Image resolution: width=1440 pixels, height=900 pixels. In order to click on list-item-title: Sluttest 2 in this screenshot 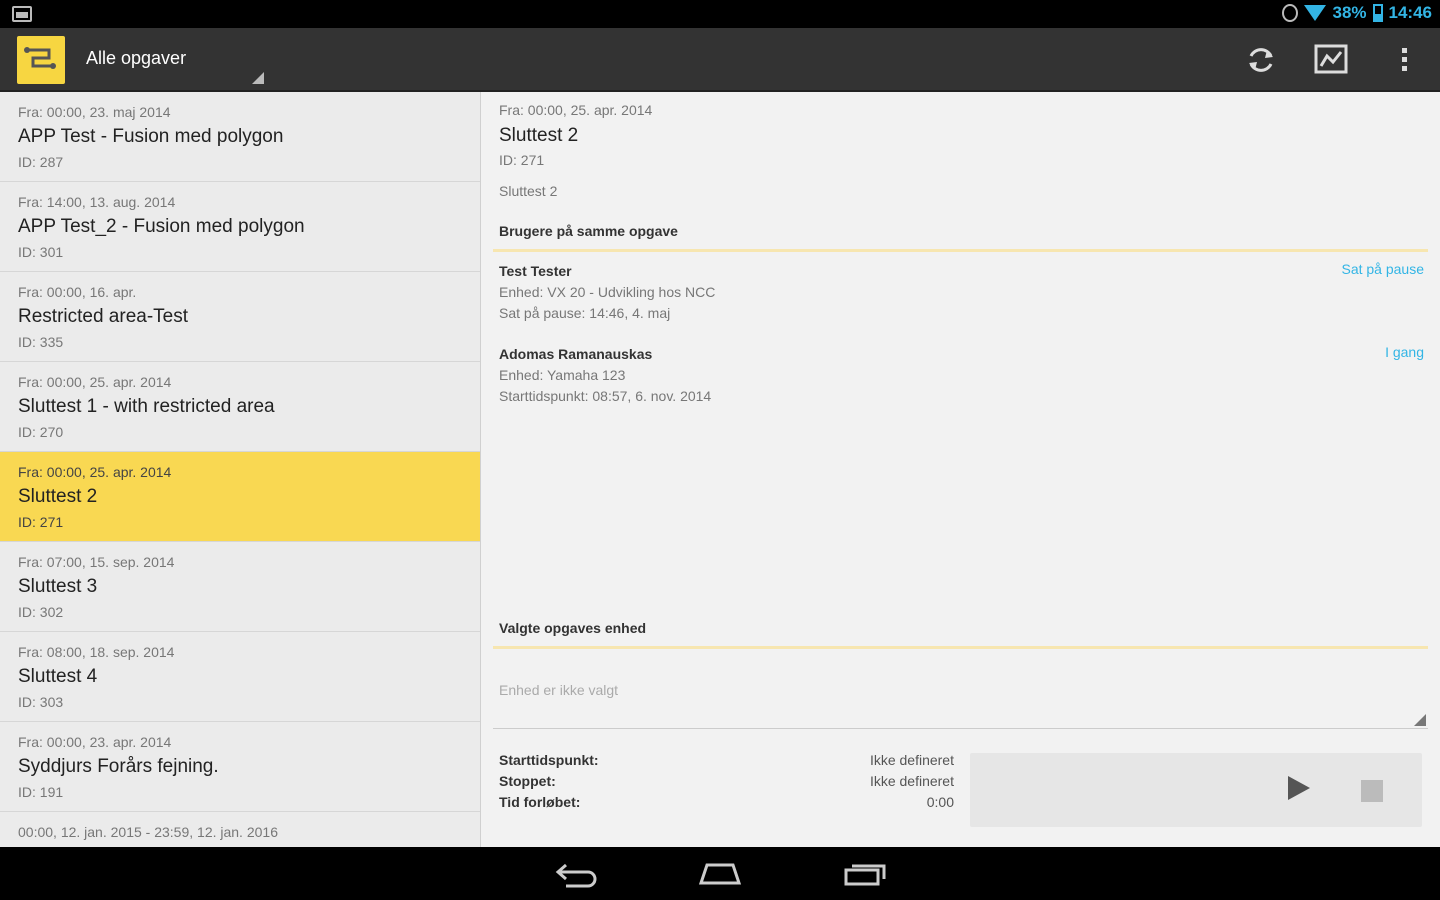, I will do `click(58, 496)`.